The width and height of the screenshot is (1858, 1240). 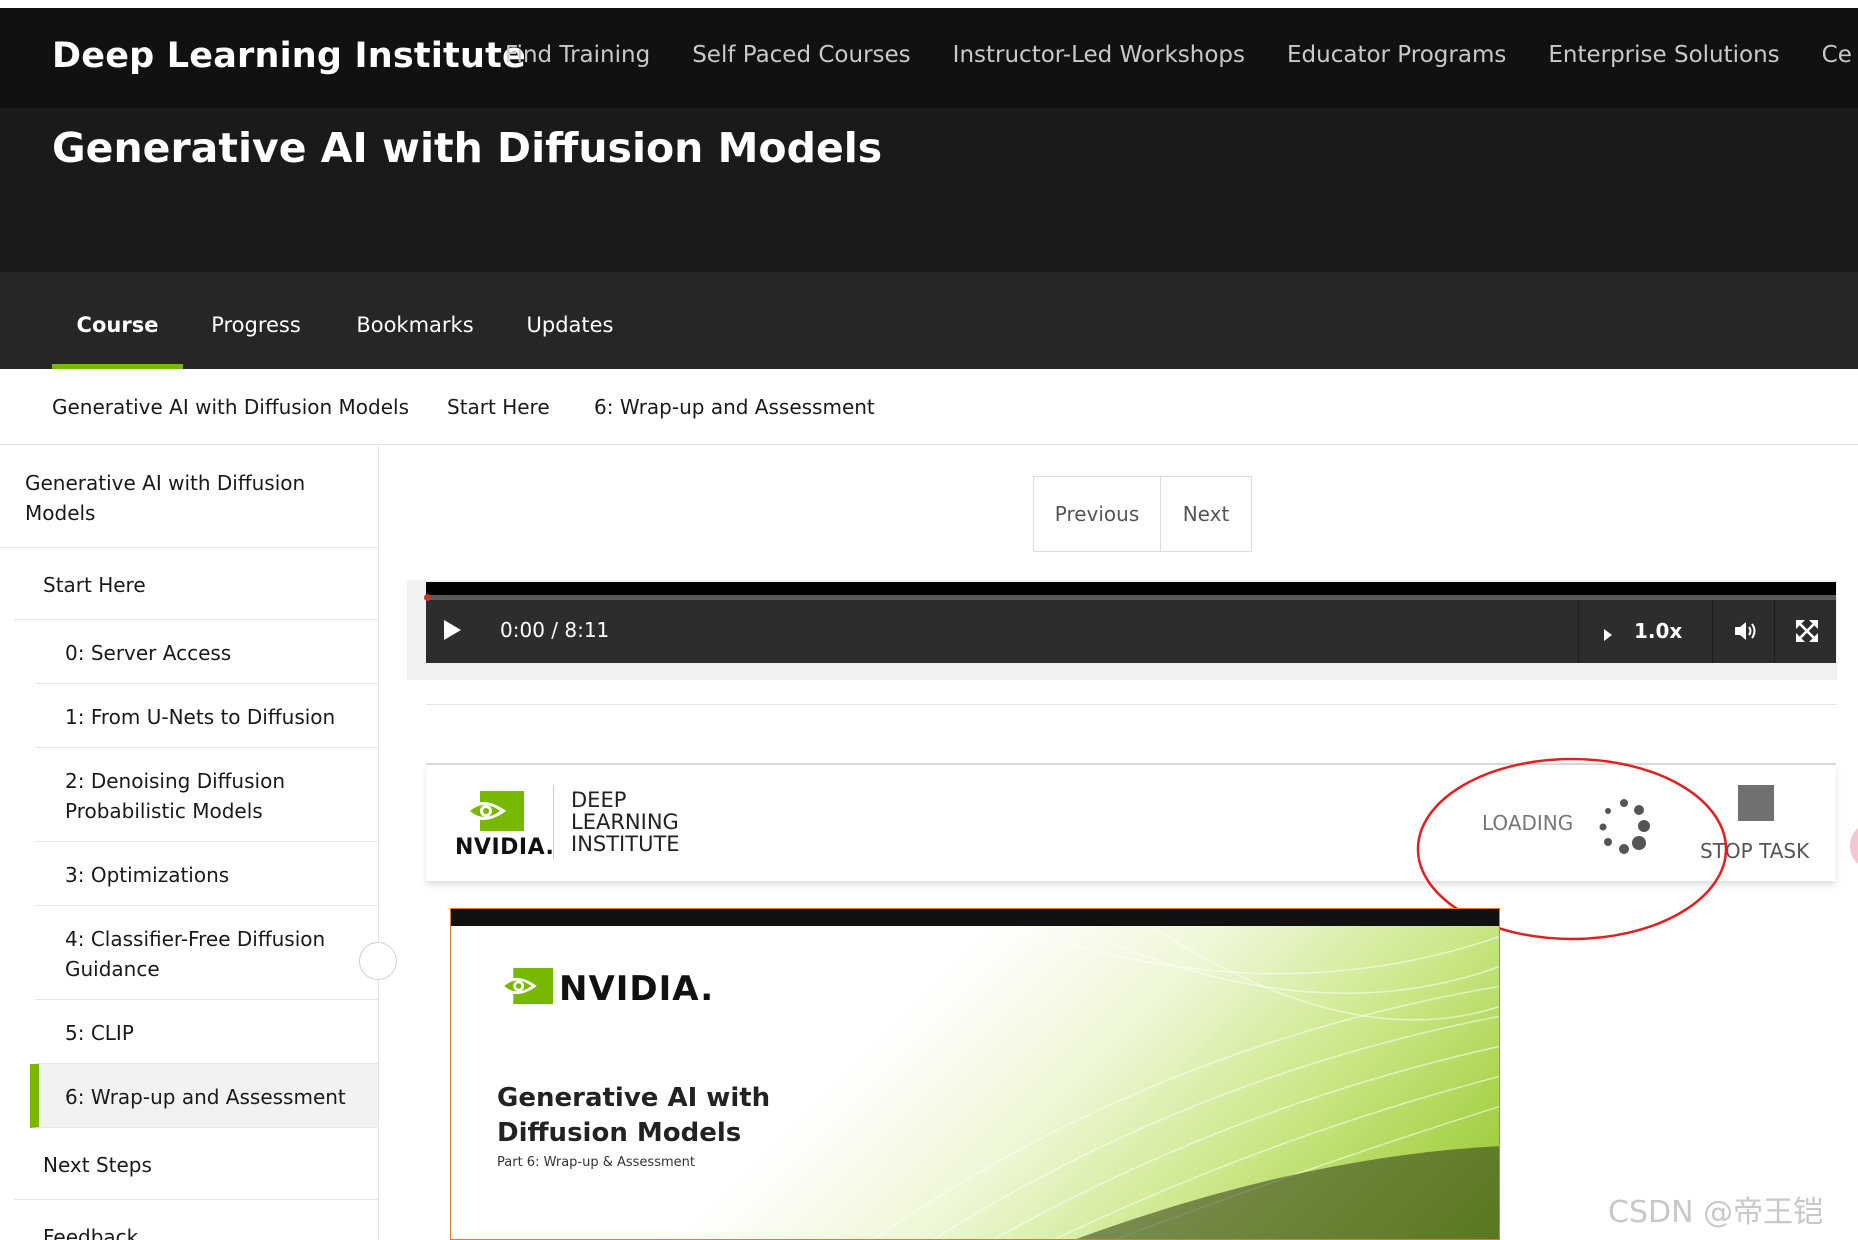 What do you see at coordinates (1807, 631) in the screenshot?
I see `fullscreen-icon` at bounding box center [1807, 631].